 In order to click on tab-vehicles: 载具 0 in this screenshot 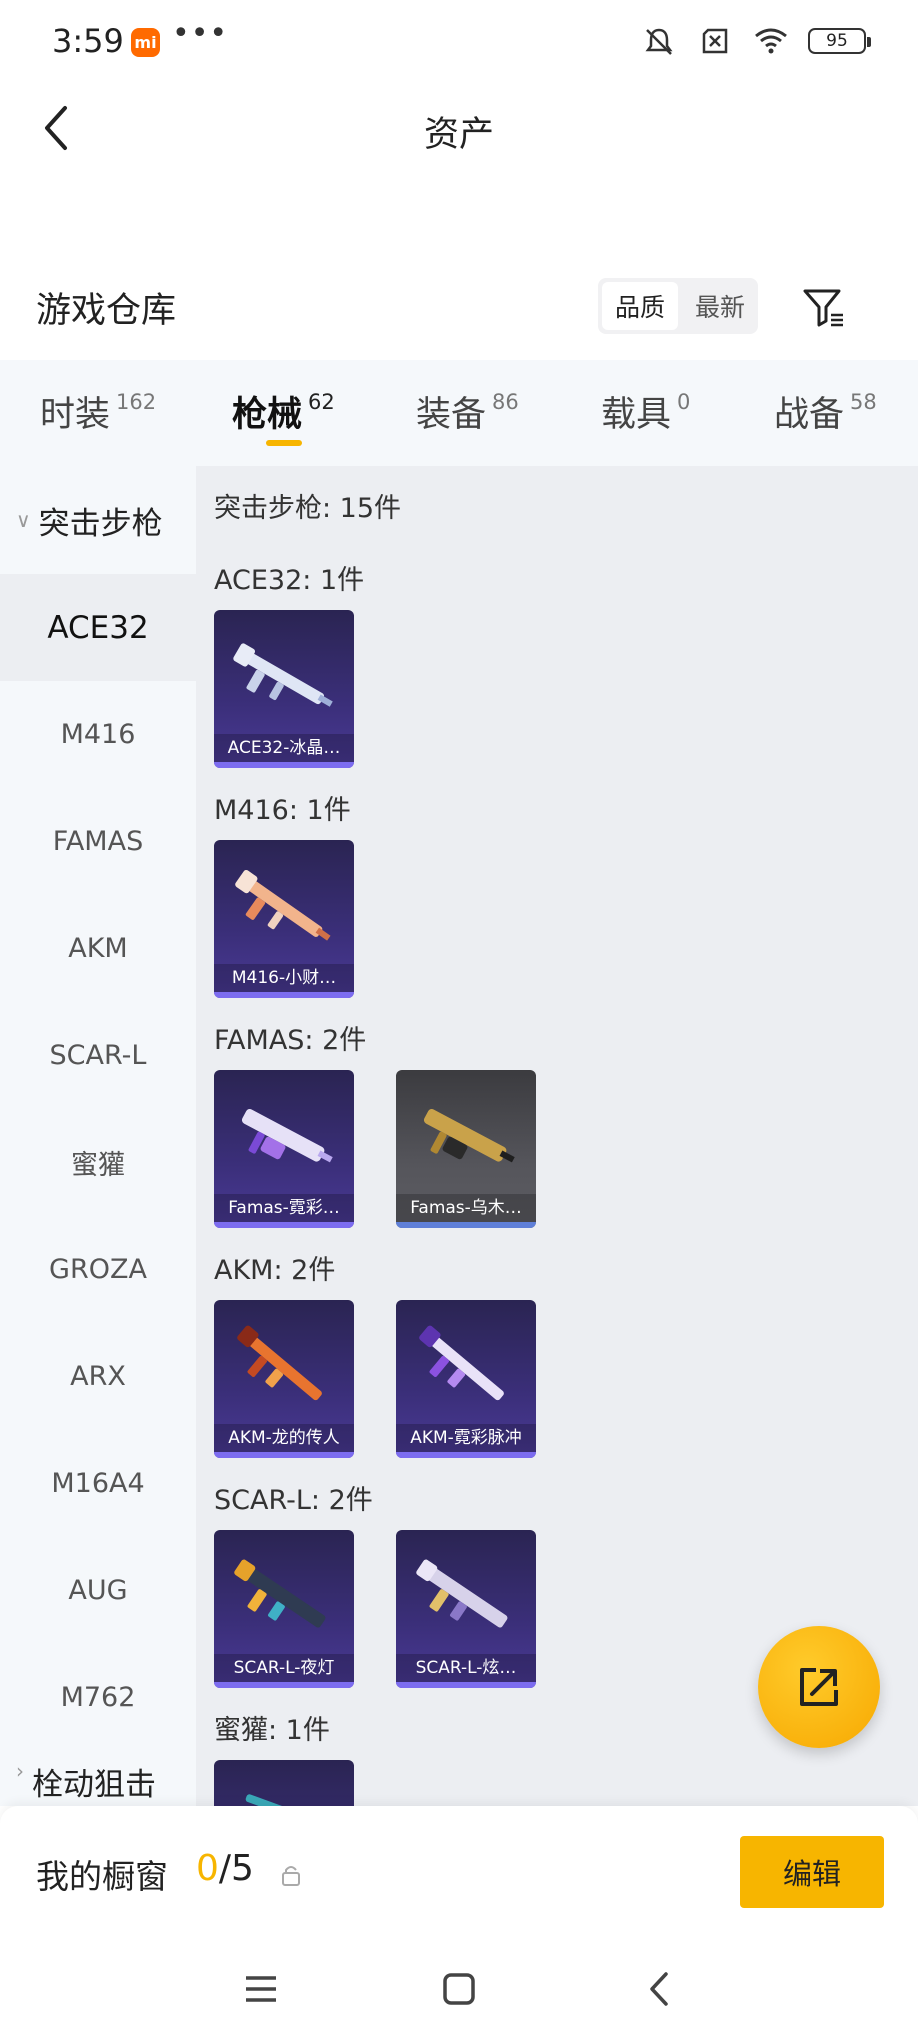, I will do `click(645, 411)`.